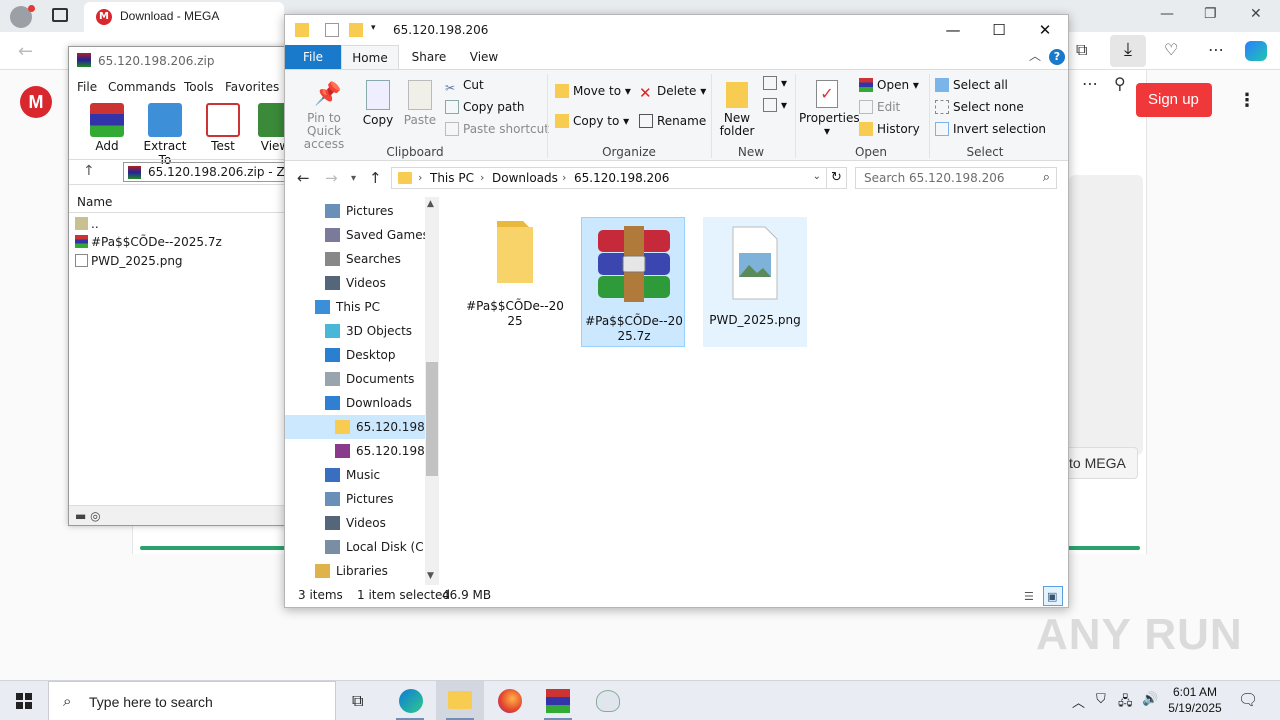 This screenshot has height=720, width=1280. What do you see at coordinates (1090, 83) in the screenshot?
I see `mega-more-icon: ⋯` at bounding box center [1090, 83].